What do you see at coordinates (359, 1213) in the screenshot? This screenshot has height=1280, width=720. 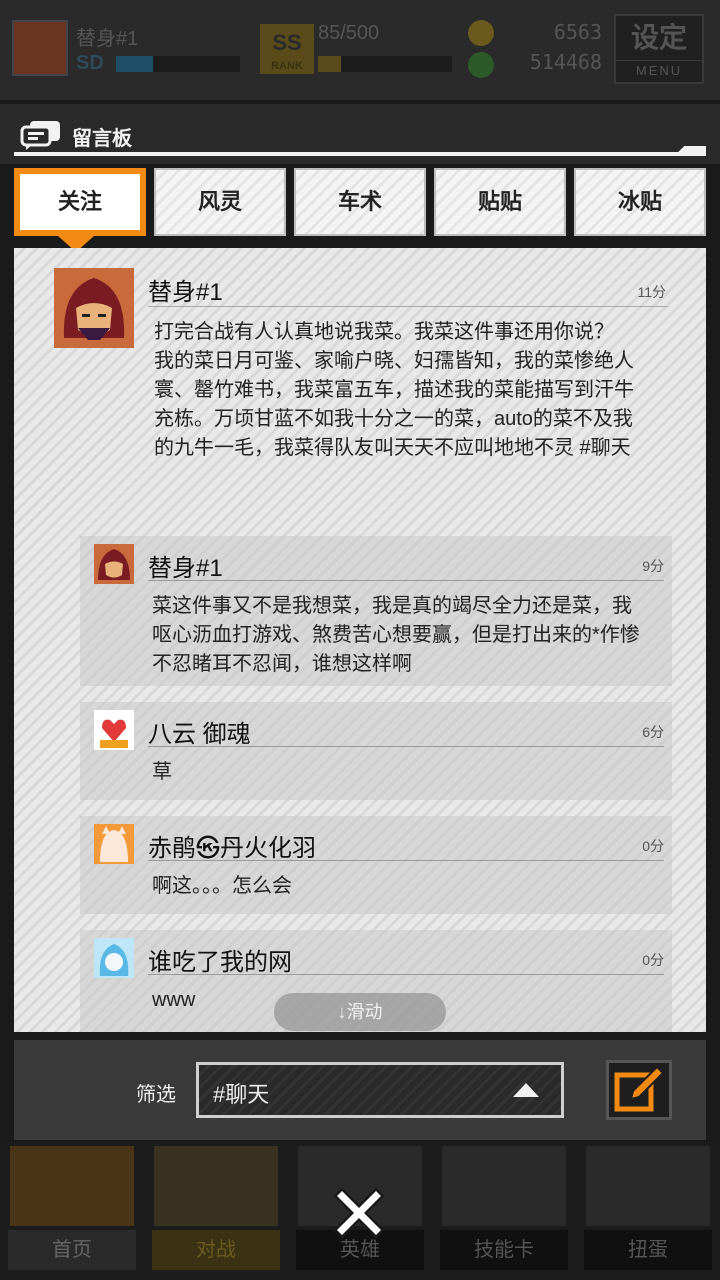 I see `close-icon` at bounding box center [359, 1213].